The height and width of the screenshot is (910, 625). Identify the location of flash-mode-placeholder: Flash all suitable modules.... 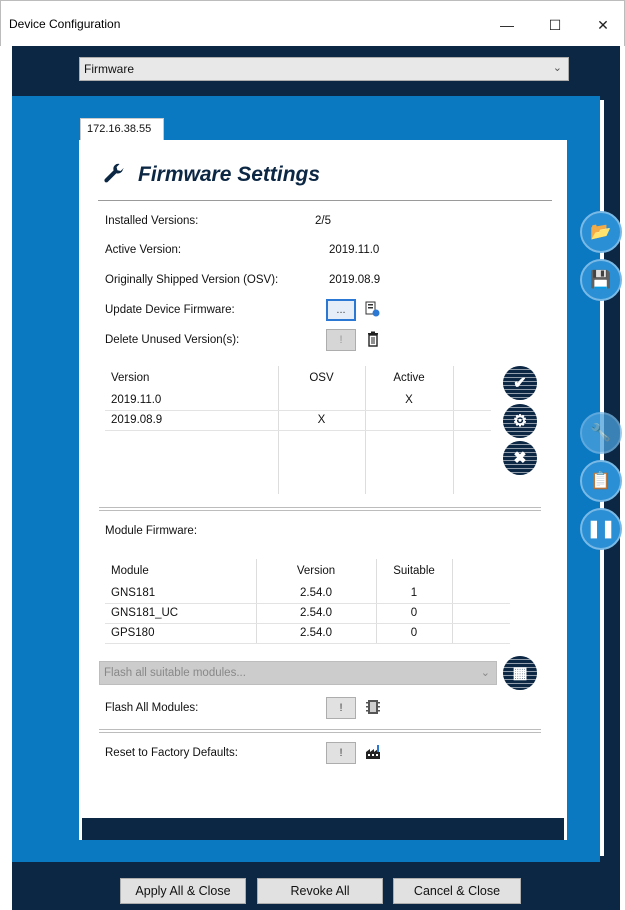
(175, 673).